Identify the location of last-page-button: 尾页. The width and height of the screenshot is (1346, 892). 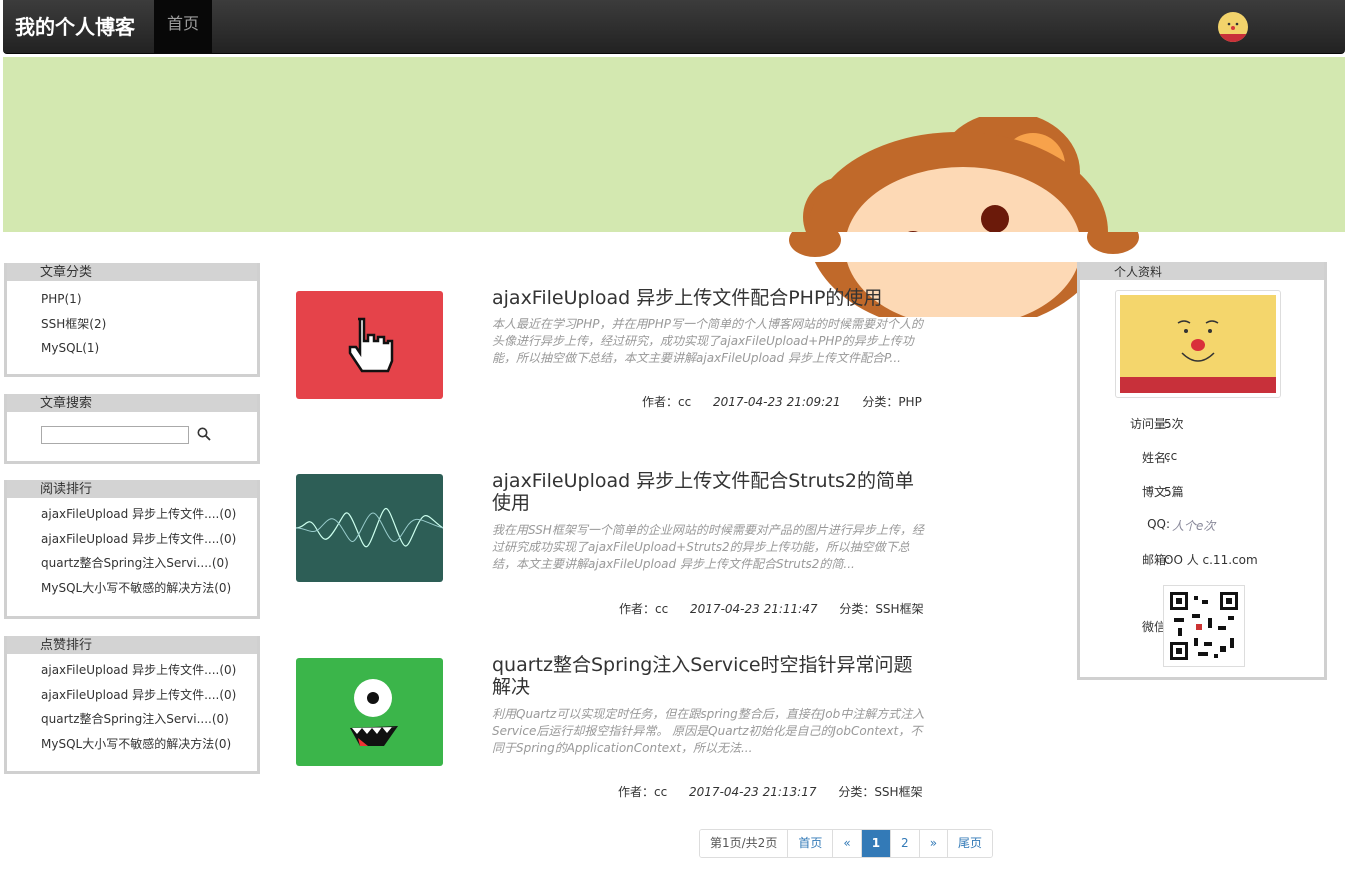
(970, 843).